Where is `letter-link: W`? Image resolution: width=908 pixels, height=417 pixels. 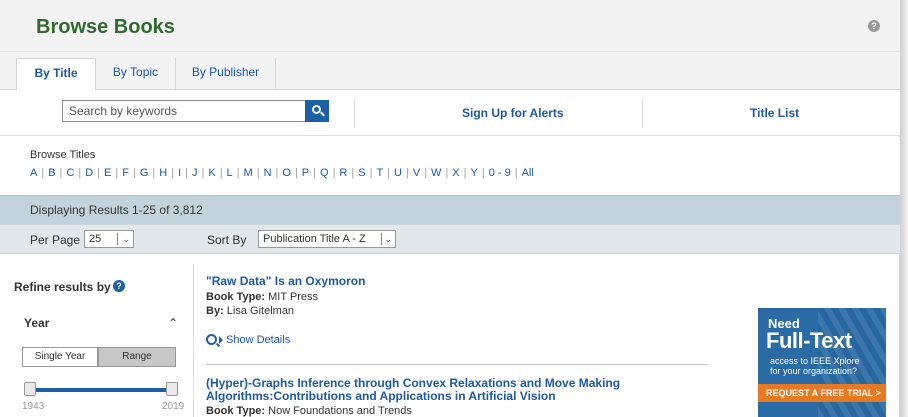 letter-link: W is located at coordinates (436, 173).